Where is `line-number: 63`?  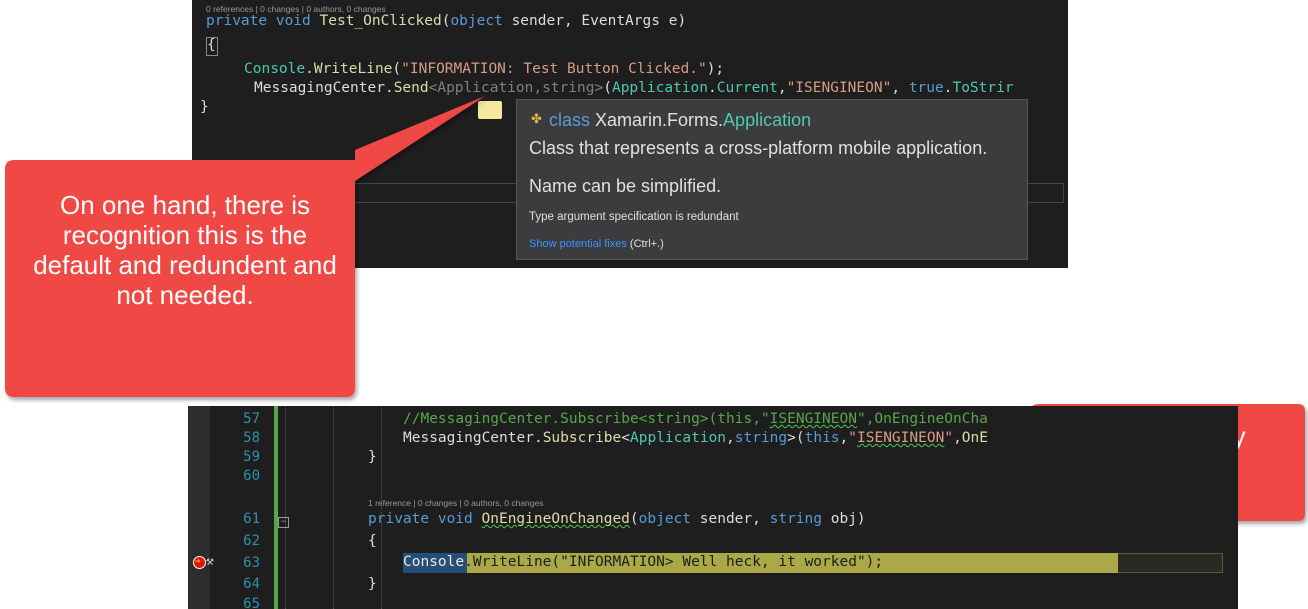
line-number: 63 is located at coordinates (251, 563).